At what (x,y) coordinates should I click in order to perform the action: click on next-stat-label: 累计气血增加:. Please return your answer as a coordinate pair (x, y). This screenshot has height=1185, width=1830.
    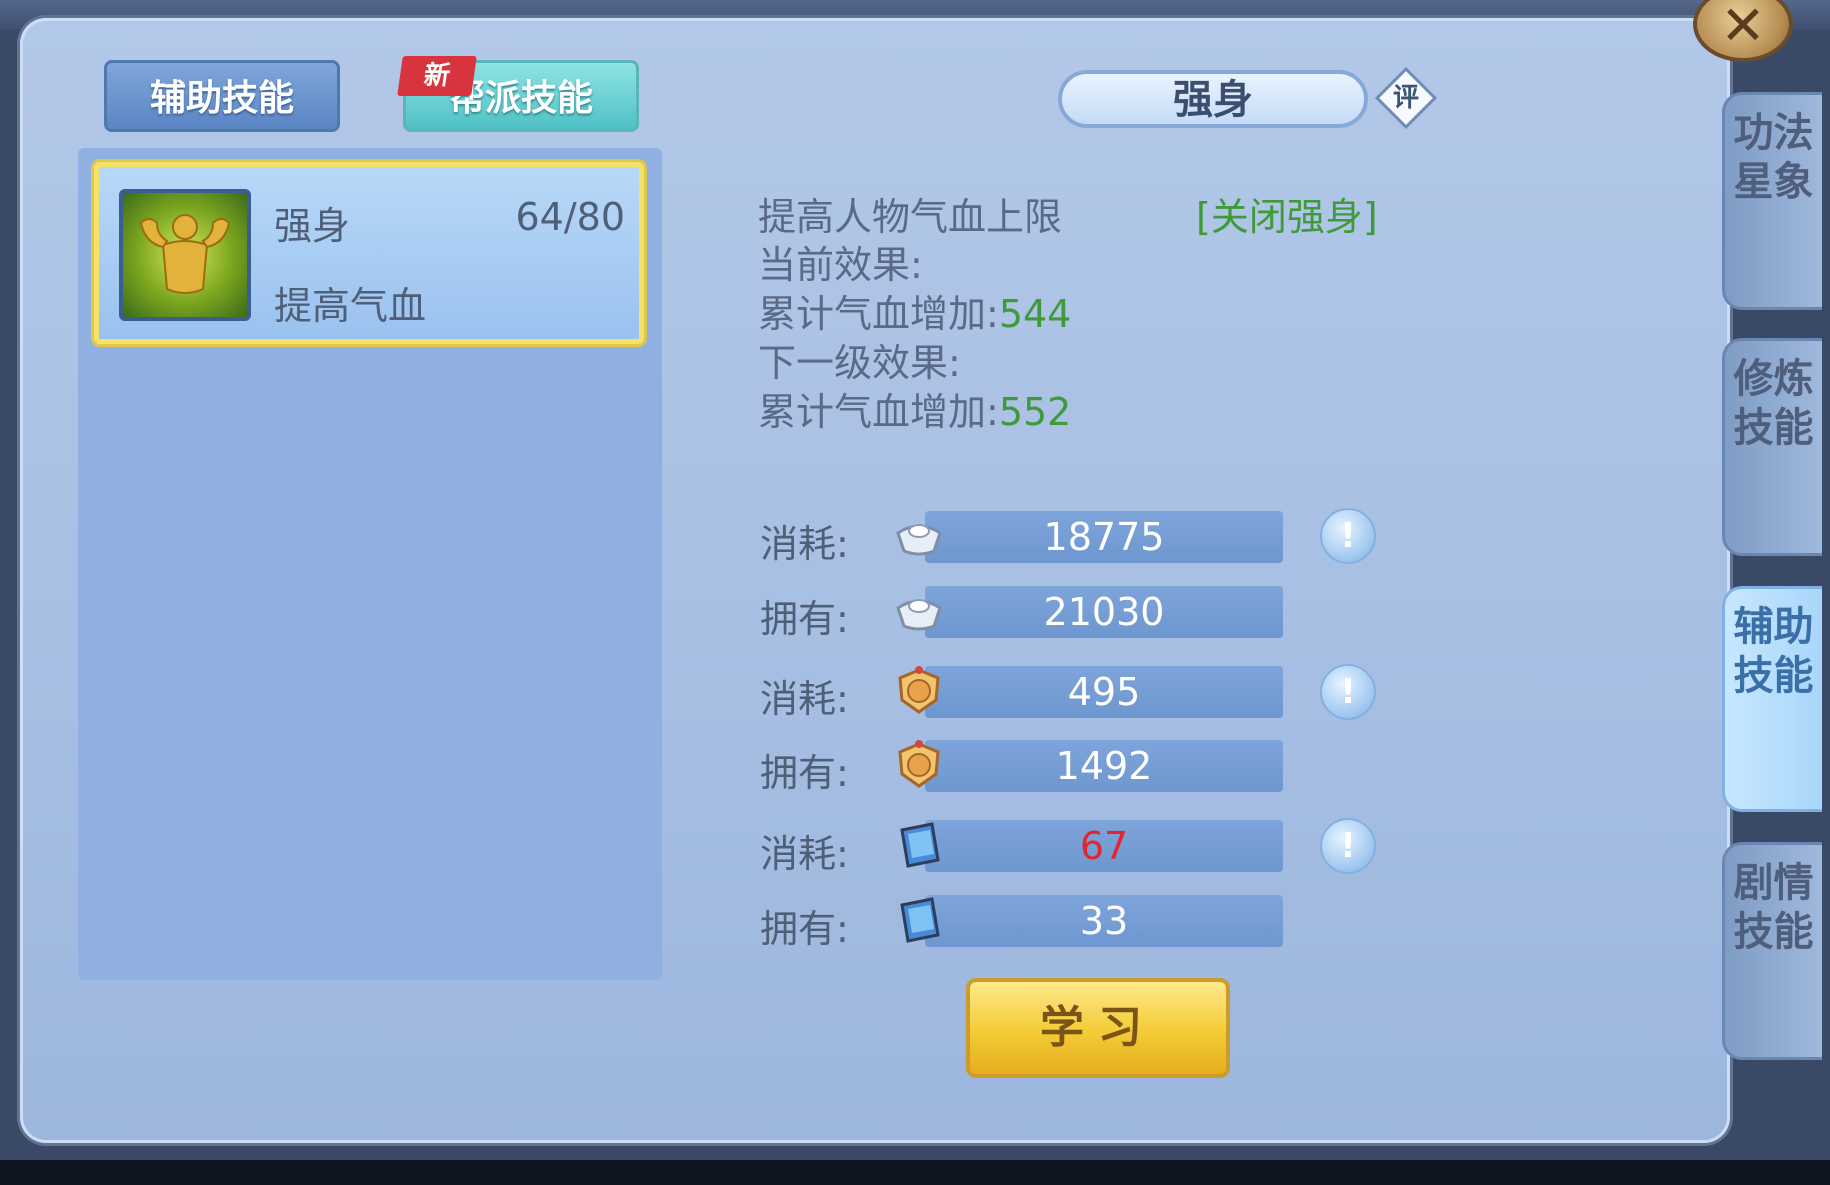
    Looking at the image, I should click on (878, 412).